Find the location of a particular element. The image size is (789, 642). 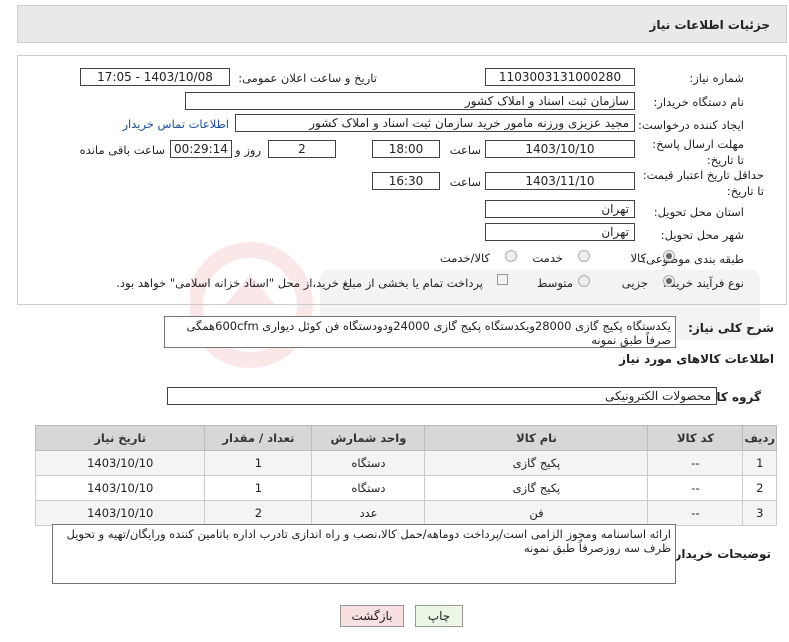

price-validity-time-label: ساعت is located at coordinates (465, 182).